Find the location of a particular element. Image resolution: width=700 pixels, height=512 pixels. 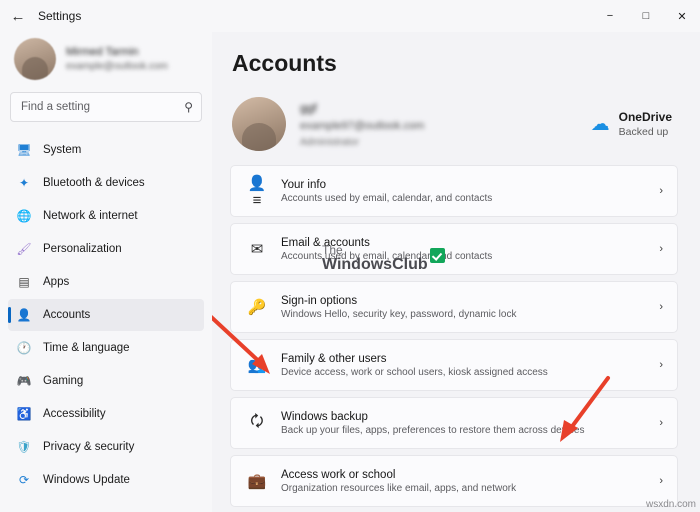

sidebar-item-time-language: 🕐 Time & language is located at coordinates (106, 348).